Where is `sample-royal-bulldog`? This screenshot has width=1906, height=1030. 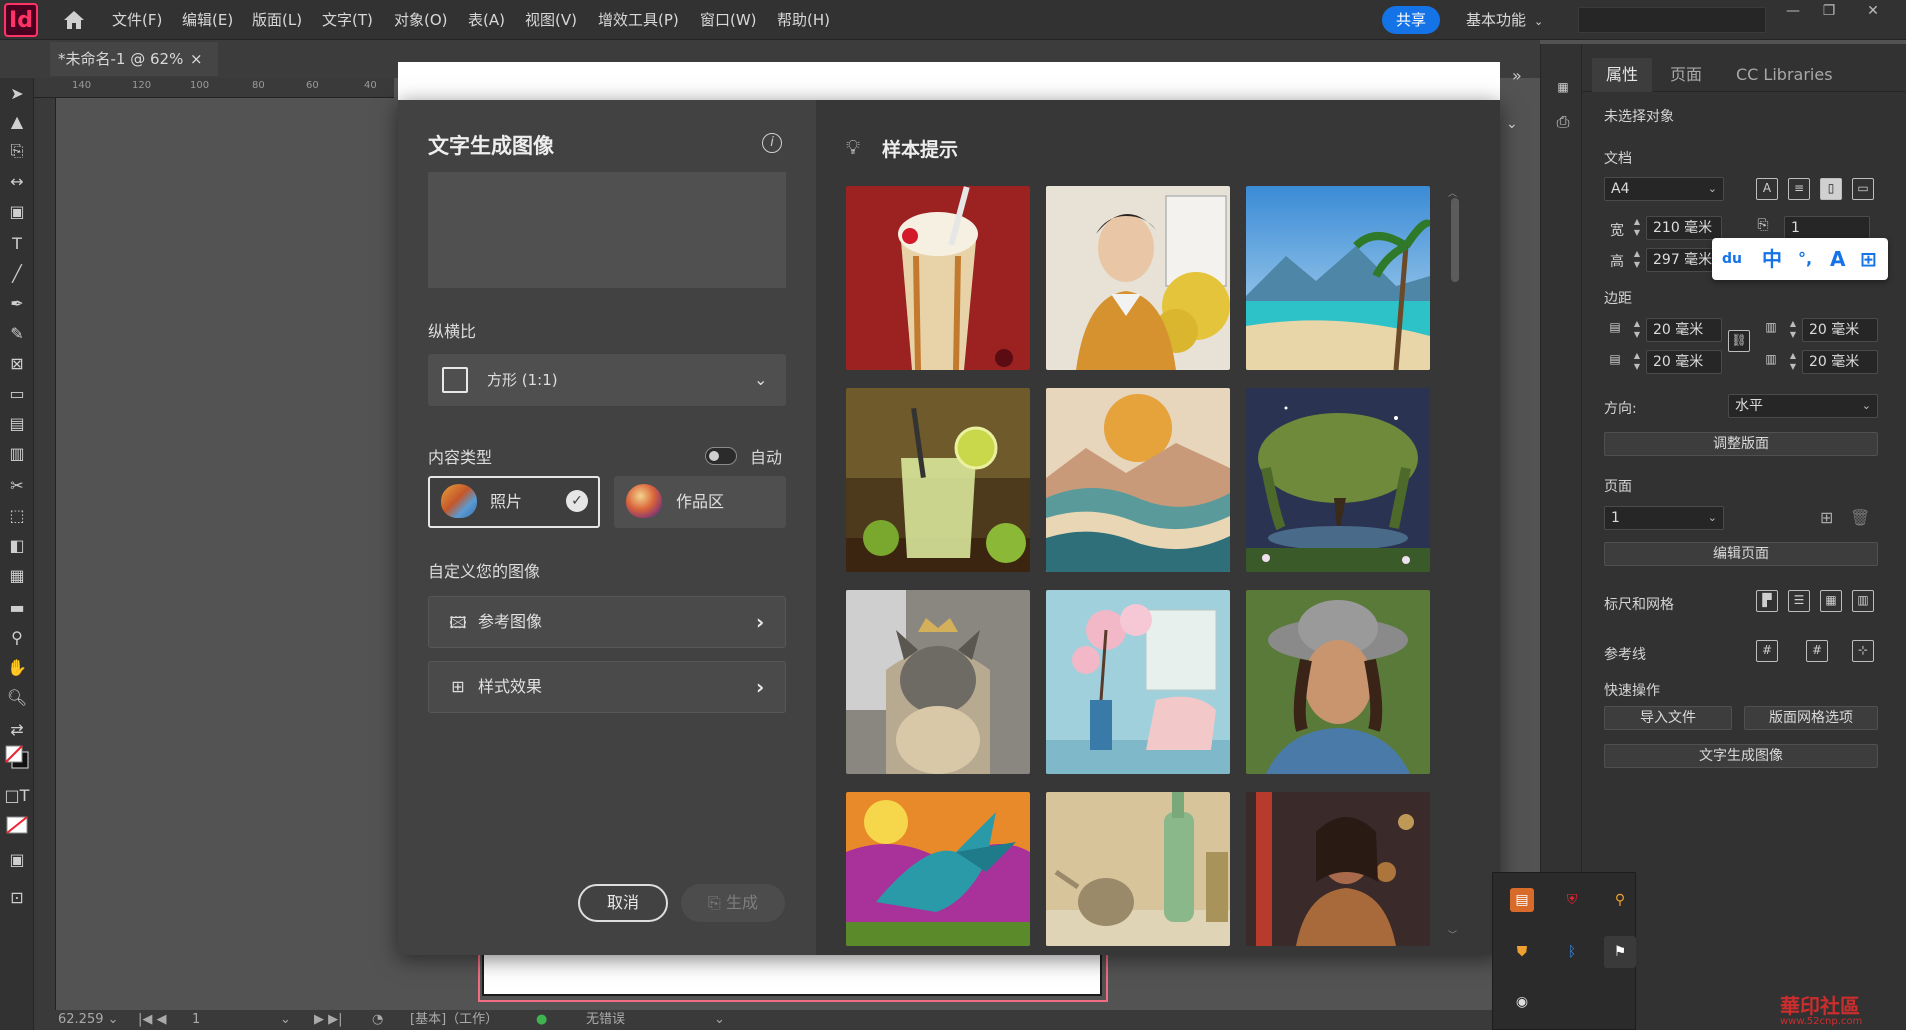
sample-royal-bulldog is located at coordinates (938, 682).